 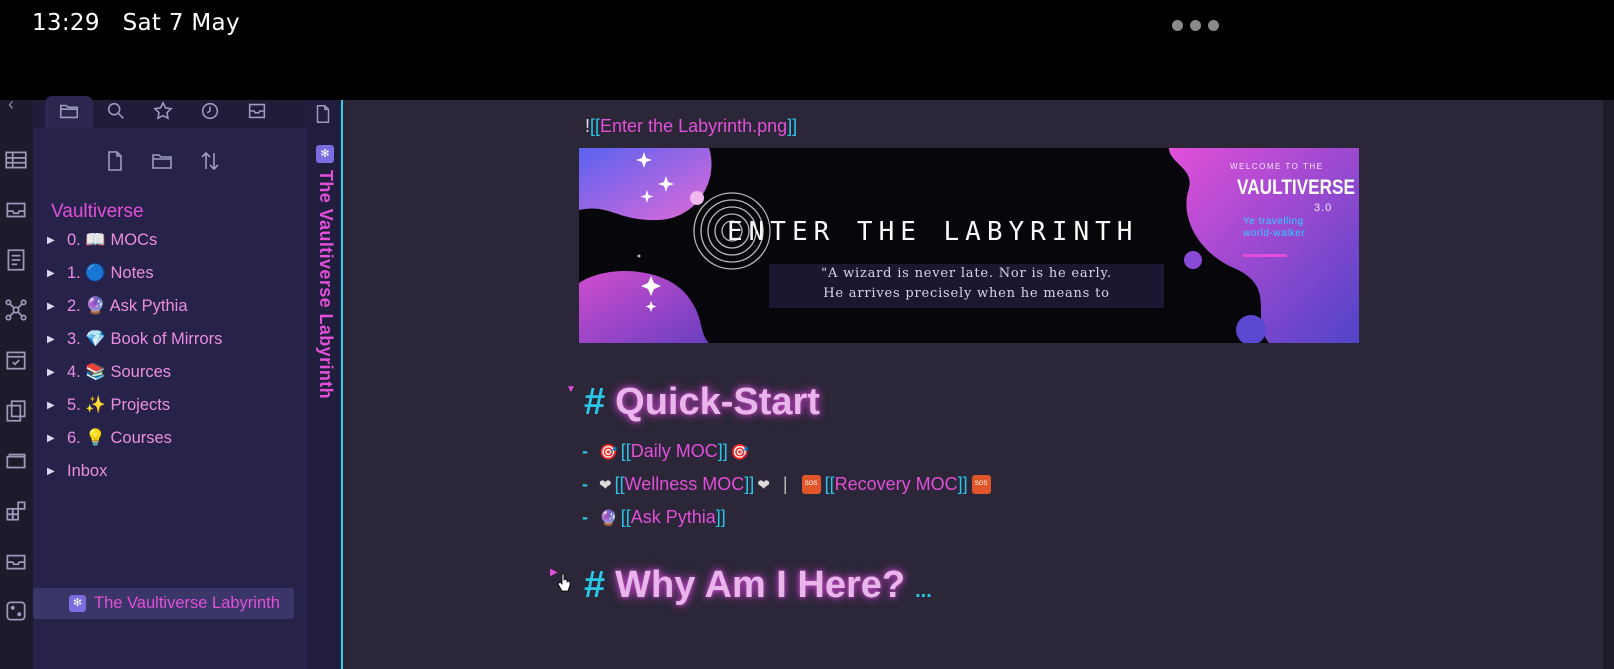 I want to click on link-wellness-moc: Wellness MOC, so click(x=685, y=484).